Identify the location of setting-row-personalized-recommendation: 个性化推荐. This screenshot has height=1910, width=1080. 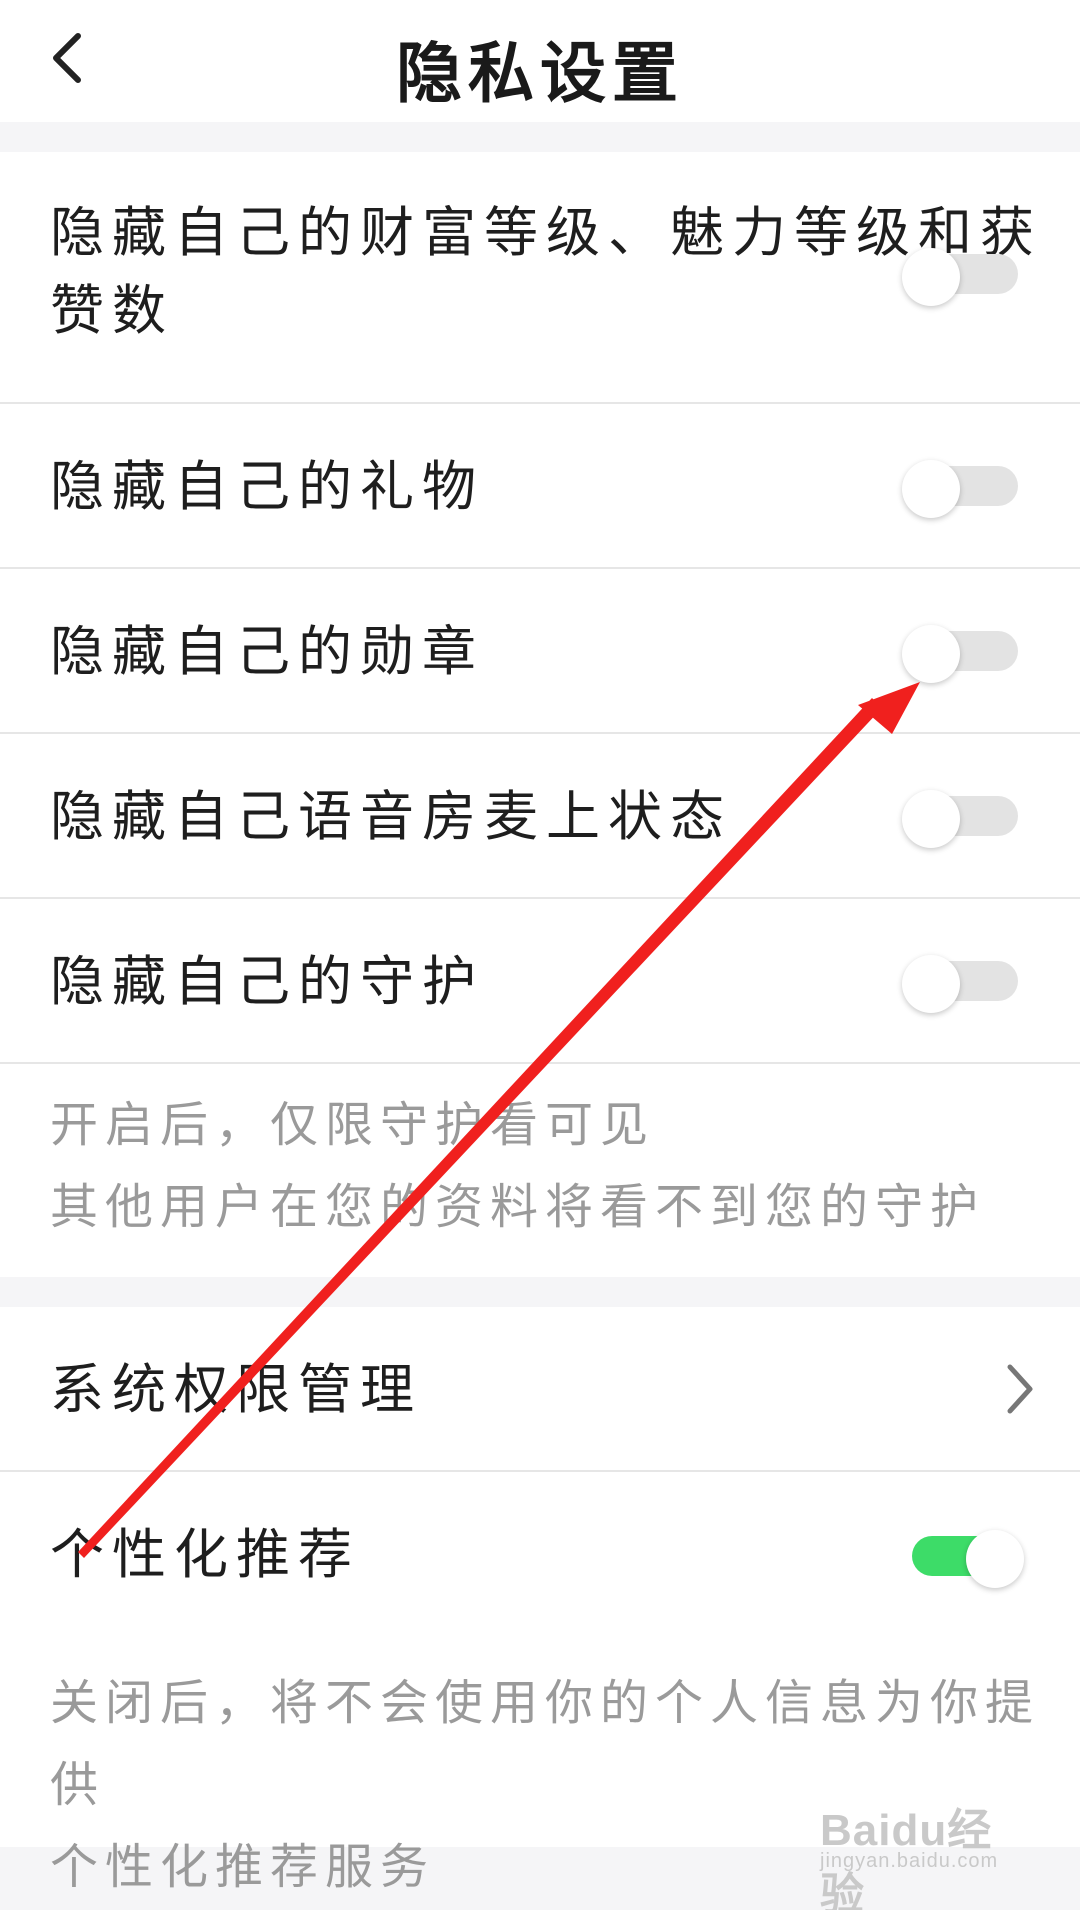
(540, 1554).